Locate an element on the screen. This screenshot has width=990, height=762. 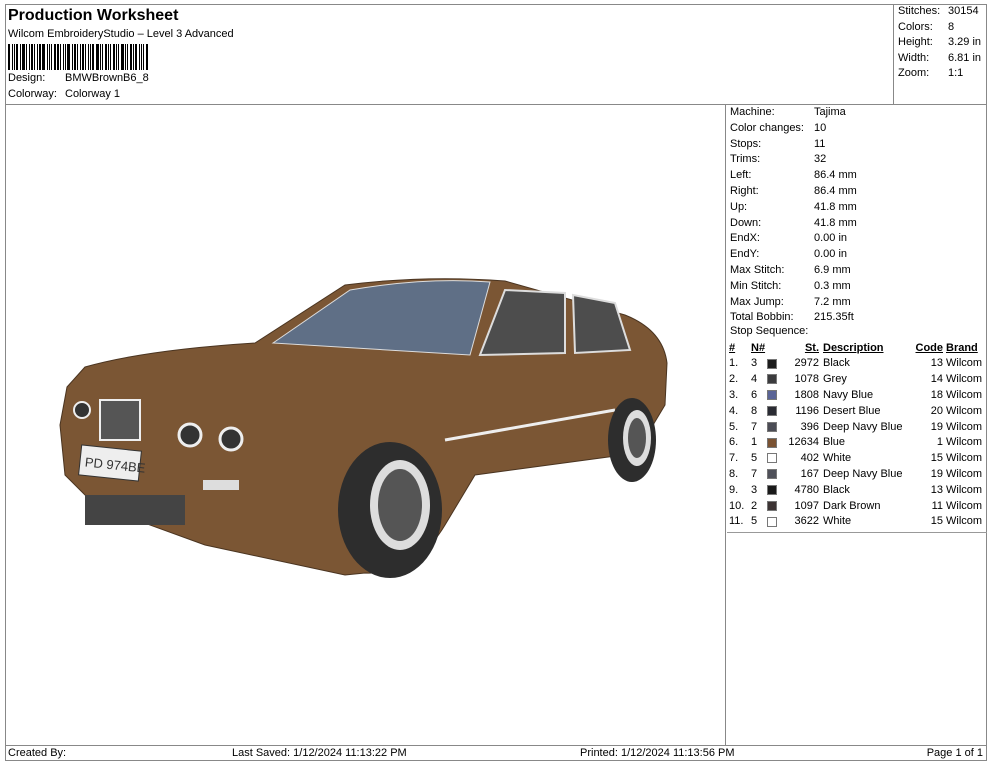
row-stitches: 1078 is located at coordinates (806, 379).